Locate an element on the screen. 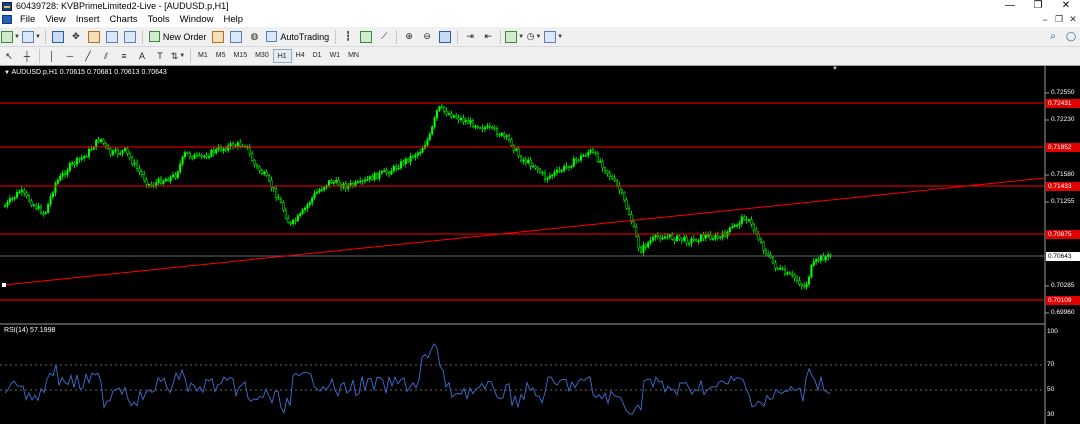 The image size is (1080, 424). market-watch-icon is located at coordinates (58, 37).